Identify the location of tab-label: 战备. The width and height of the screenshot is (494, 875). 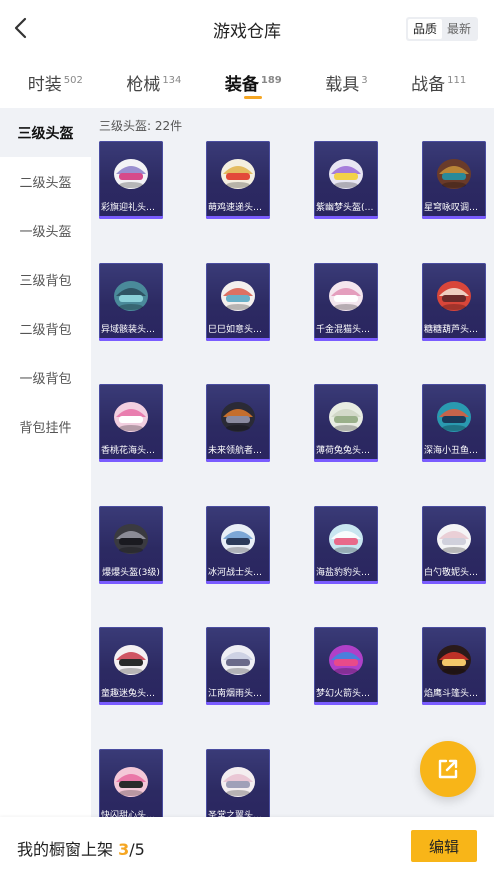
(428, 85).